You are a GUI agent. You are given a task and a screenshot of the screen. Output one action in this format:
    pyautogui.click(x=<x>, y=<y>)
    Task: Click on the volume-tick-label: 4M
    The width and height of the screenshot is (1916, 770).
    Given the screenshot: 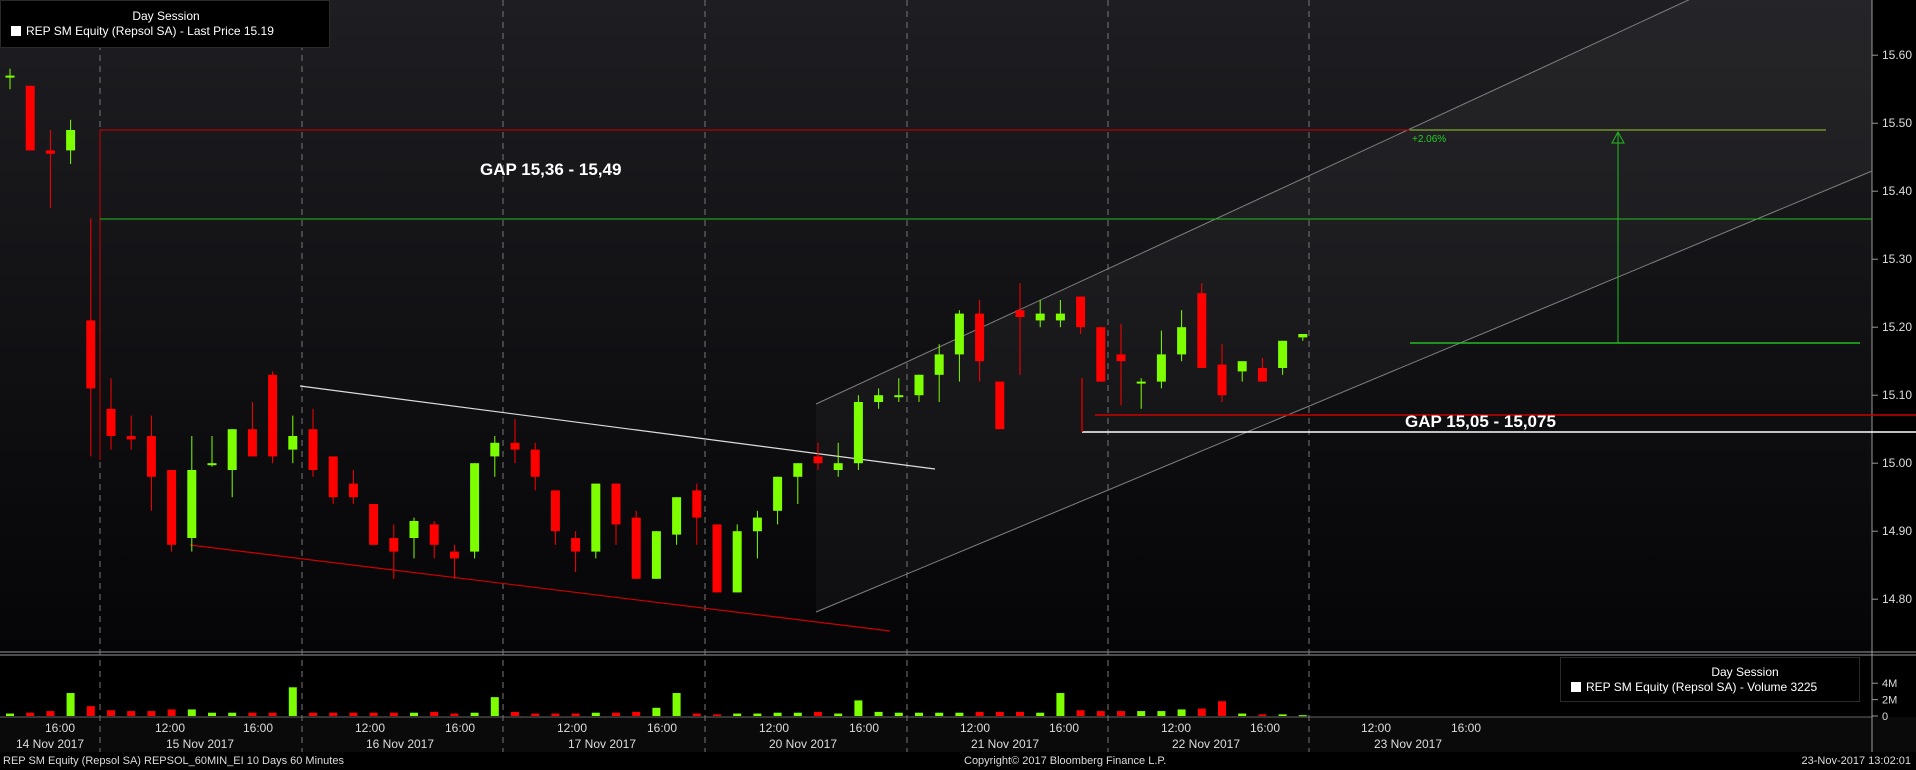 What is the action you would take?
    pyautogui.click(x=1889, y=684)
    